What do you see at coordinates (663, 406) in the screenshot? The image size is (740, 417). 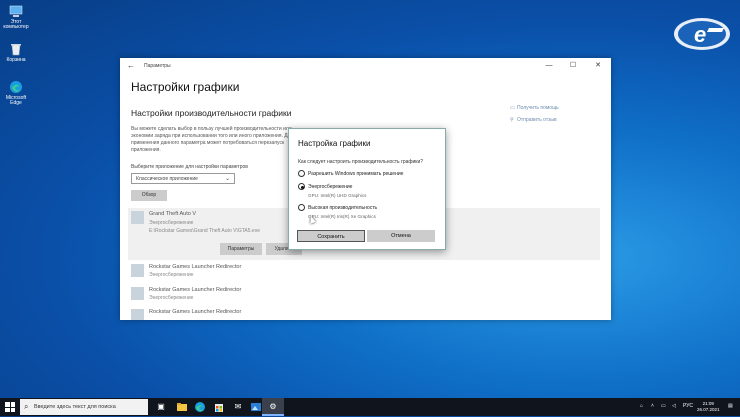 I see `battery-icon: ▭` at bounding box center [663, 406].